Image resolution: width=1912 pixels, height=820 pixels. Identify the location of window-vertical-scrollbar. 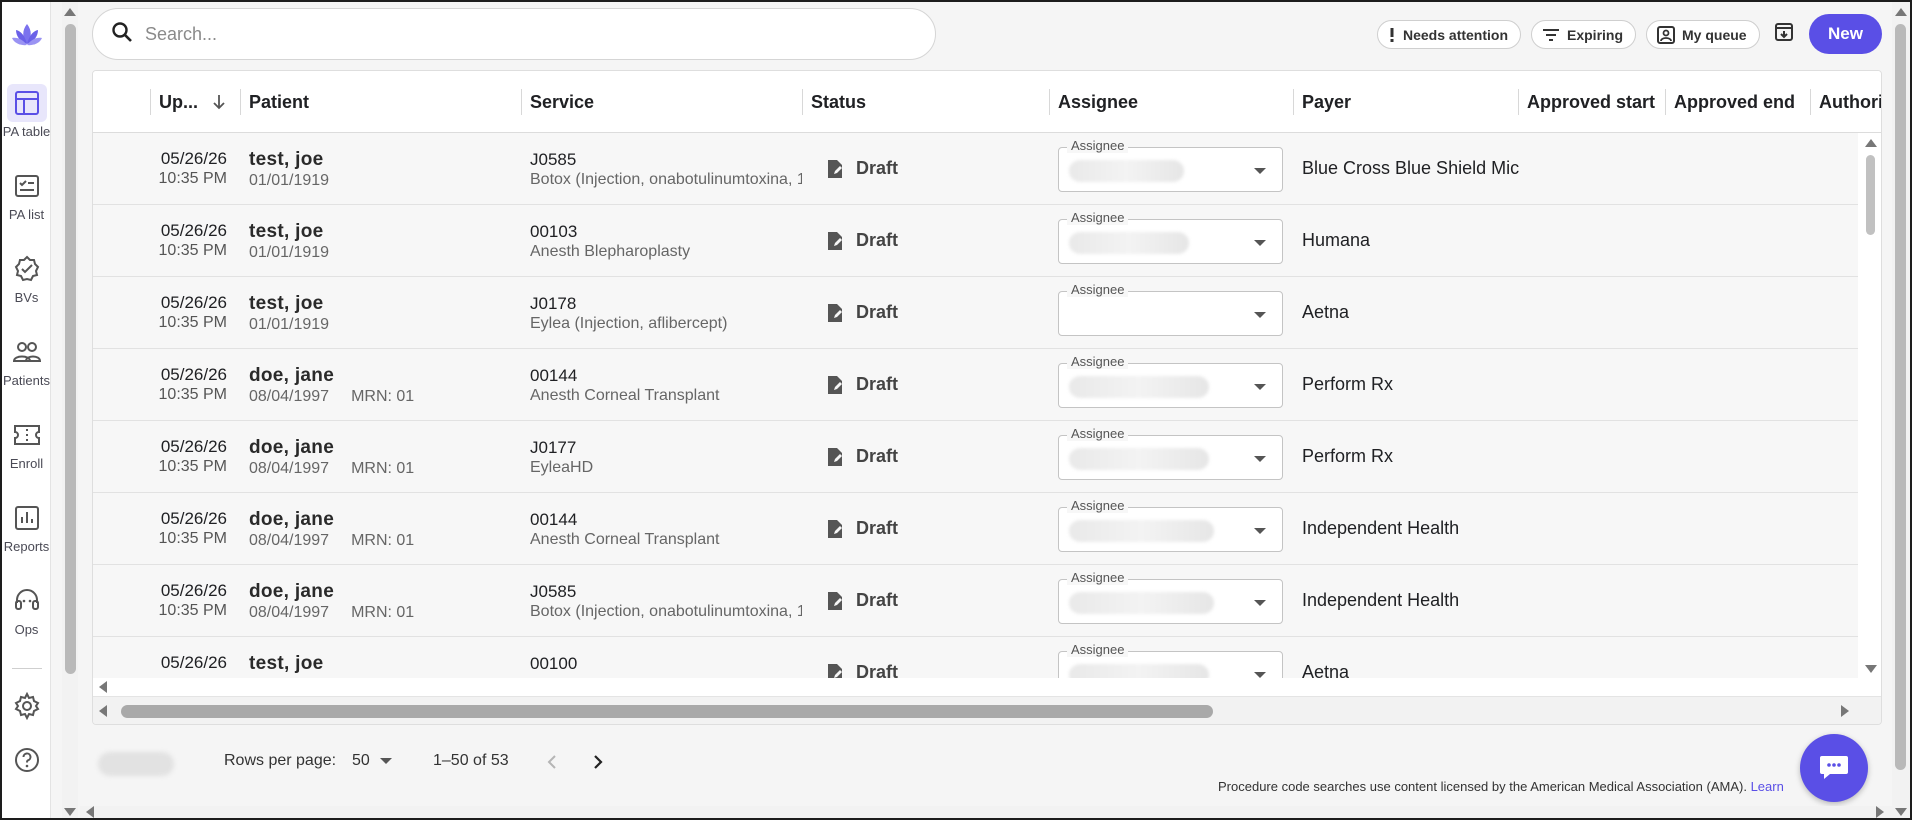
(1901, 410).